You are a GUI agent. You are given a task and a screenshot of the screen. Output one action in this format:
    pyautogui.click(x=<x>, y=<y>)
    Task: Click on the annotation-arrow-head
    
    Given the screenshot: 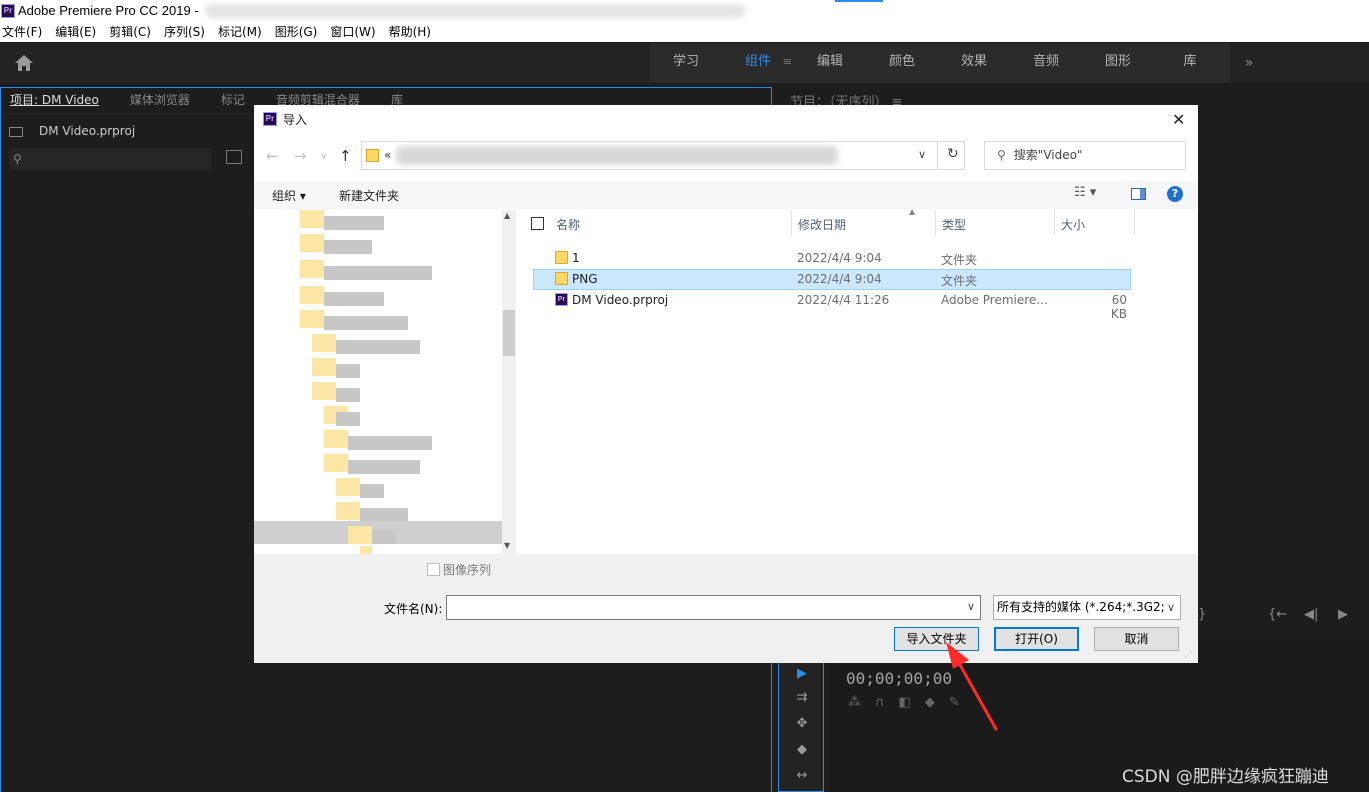 What is the action you would take?
    pyautogui.click(x=957, y=655)
    